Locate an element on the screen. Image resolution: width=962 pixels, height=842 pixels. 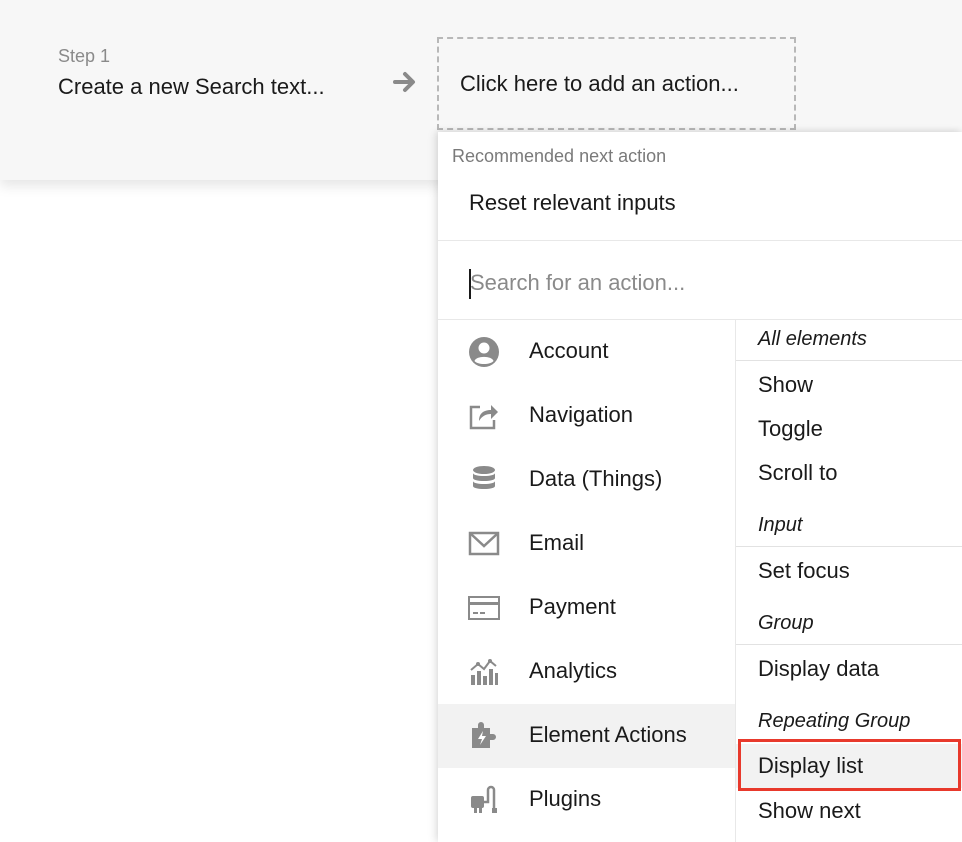
category-analytics: Analytics is located at coordinates (586, 672).